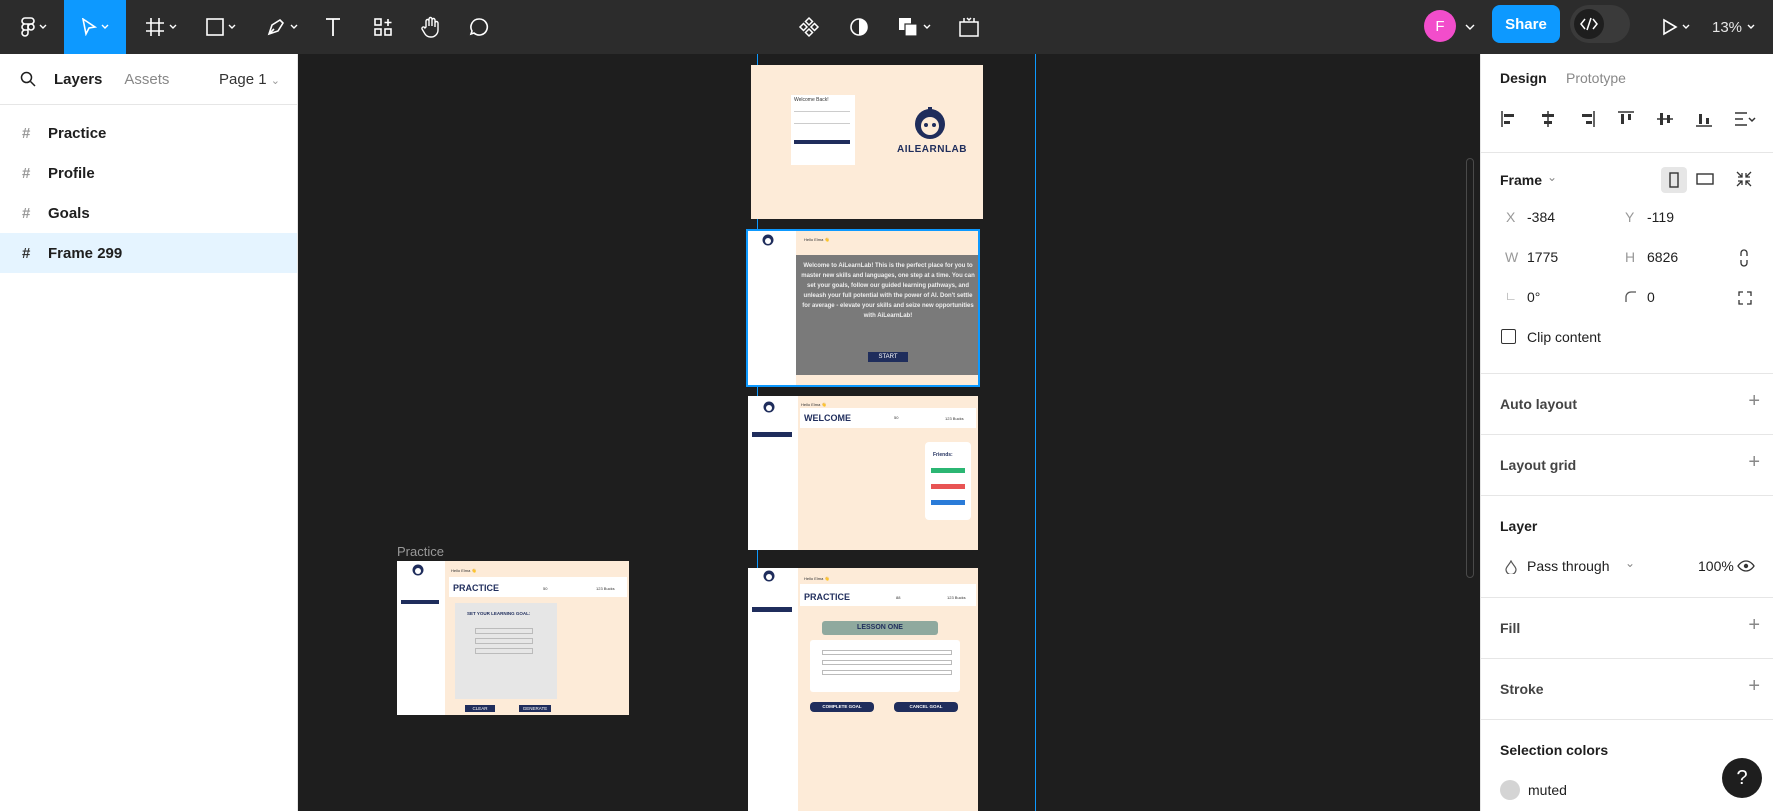 This screenshot has width=1773, height=811. Describe the element at coordinates (1542, 257) in the screenshot. I see `w-input: 1775` at that location.